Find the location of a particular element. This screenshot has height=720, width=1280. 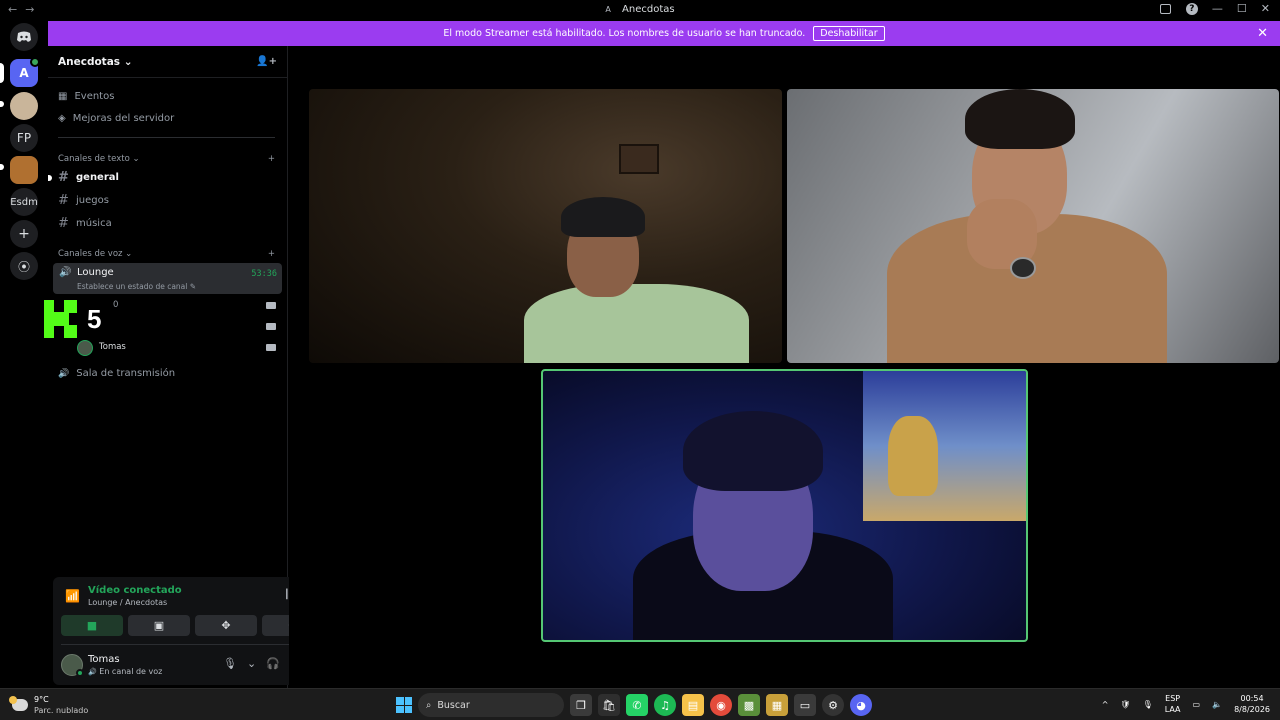

chevron-down-icon: ⌄ is located at coordinates (251, 663).